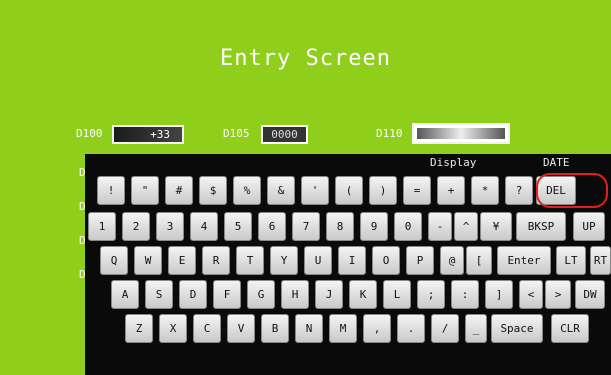  Describe the element at coordinates (159, 294) in the screenshot. I see `key-s: S` at that location.